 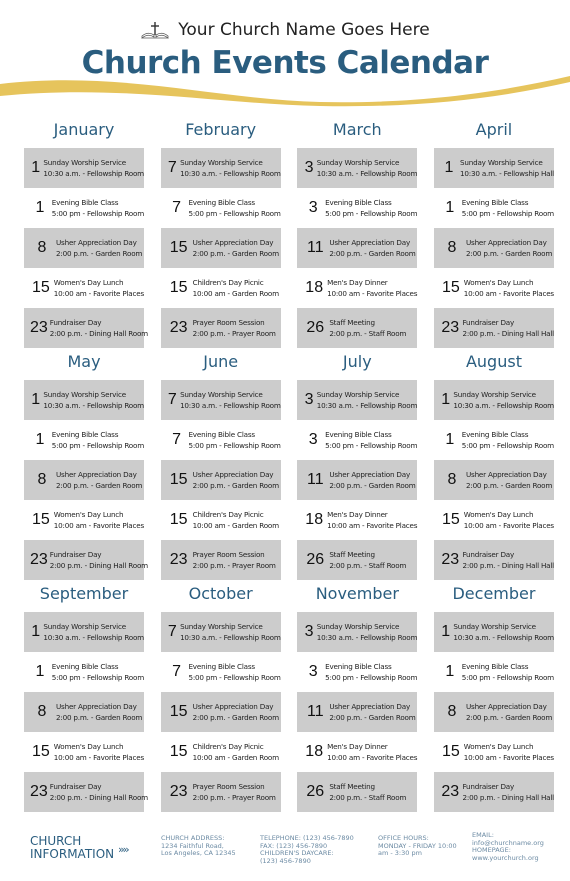 What do you see at coordinates (234, 333) in the screenshot?
I see `event-detail: 2:00 p.m. - Prayer Room` at bounding box center [234, 333].